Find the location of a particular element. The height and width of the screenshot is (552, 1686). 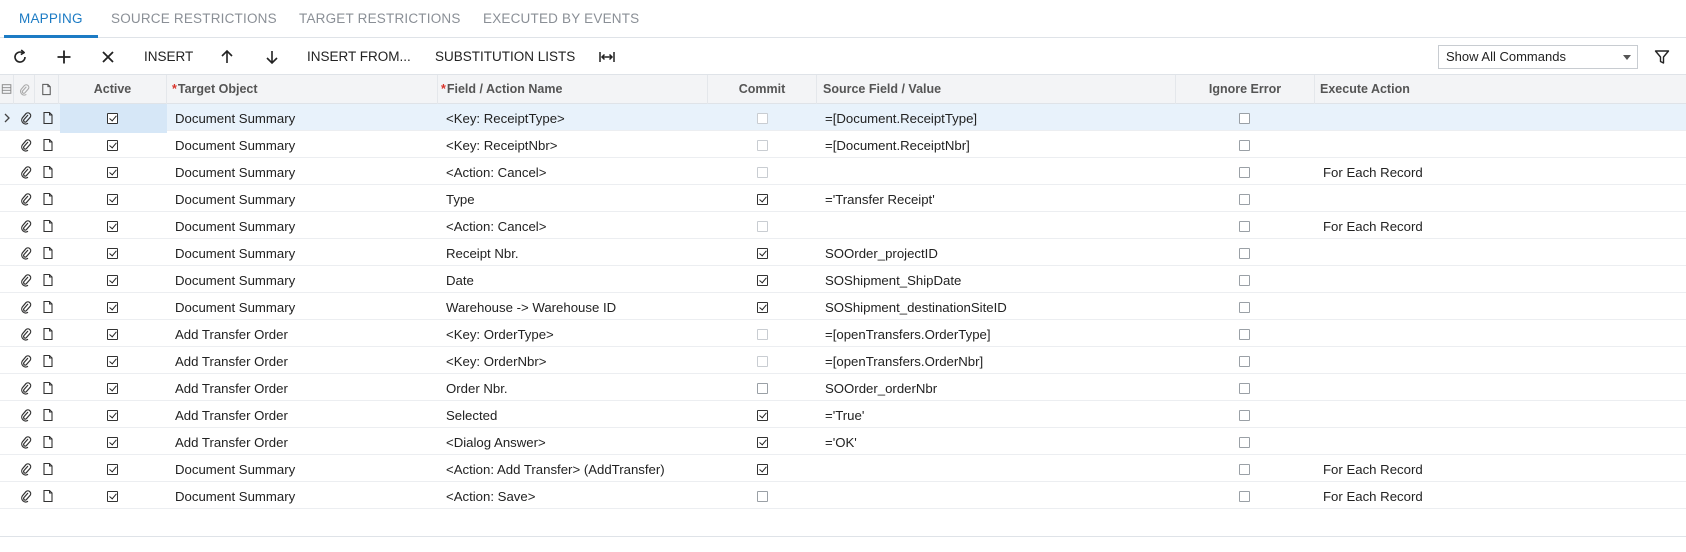

column-header-target-object: *Target Object is located at coordinates (302, 89).